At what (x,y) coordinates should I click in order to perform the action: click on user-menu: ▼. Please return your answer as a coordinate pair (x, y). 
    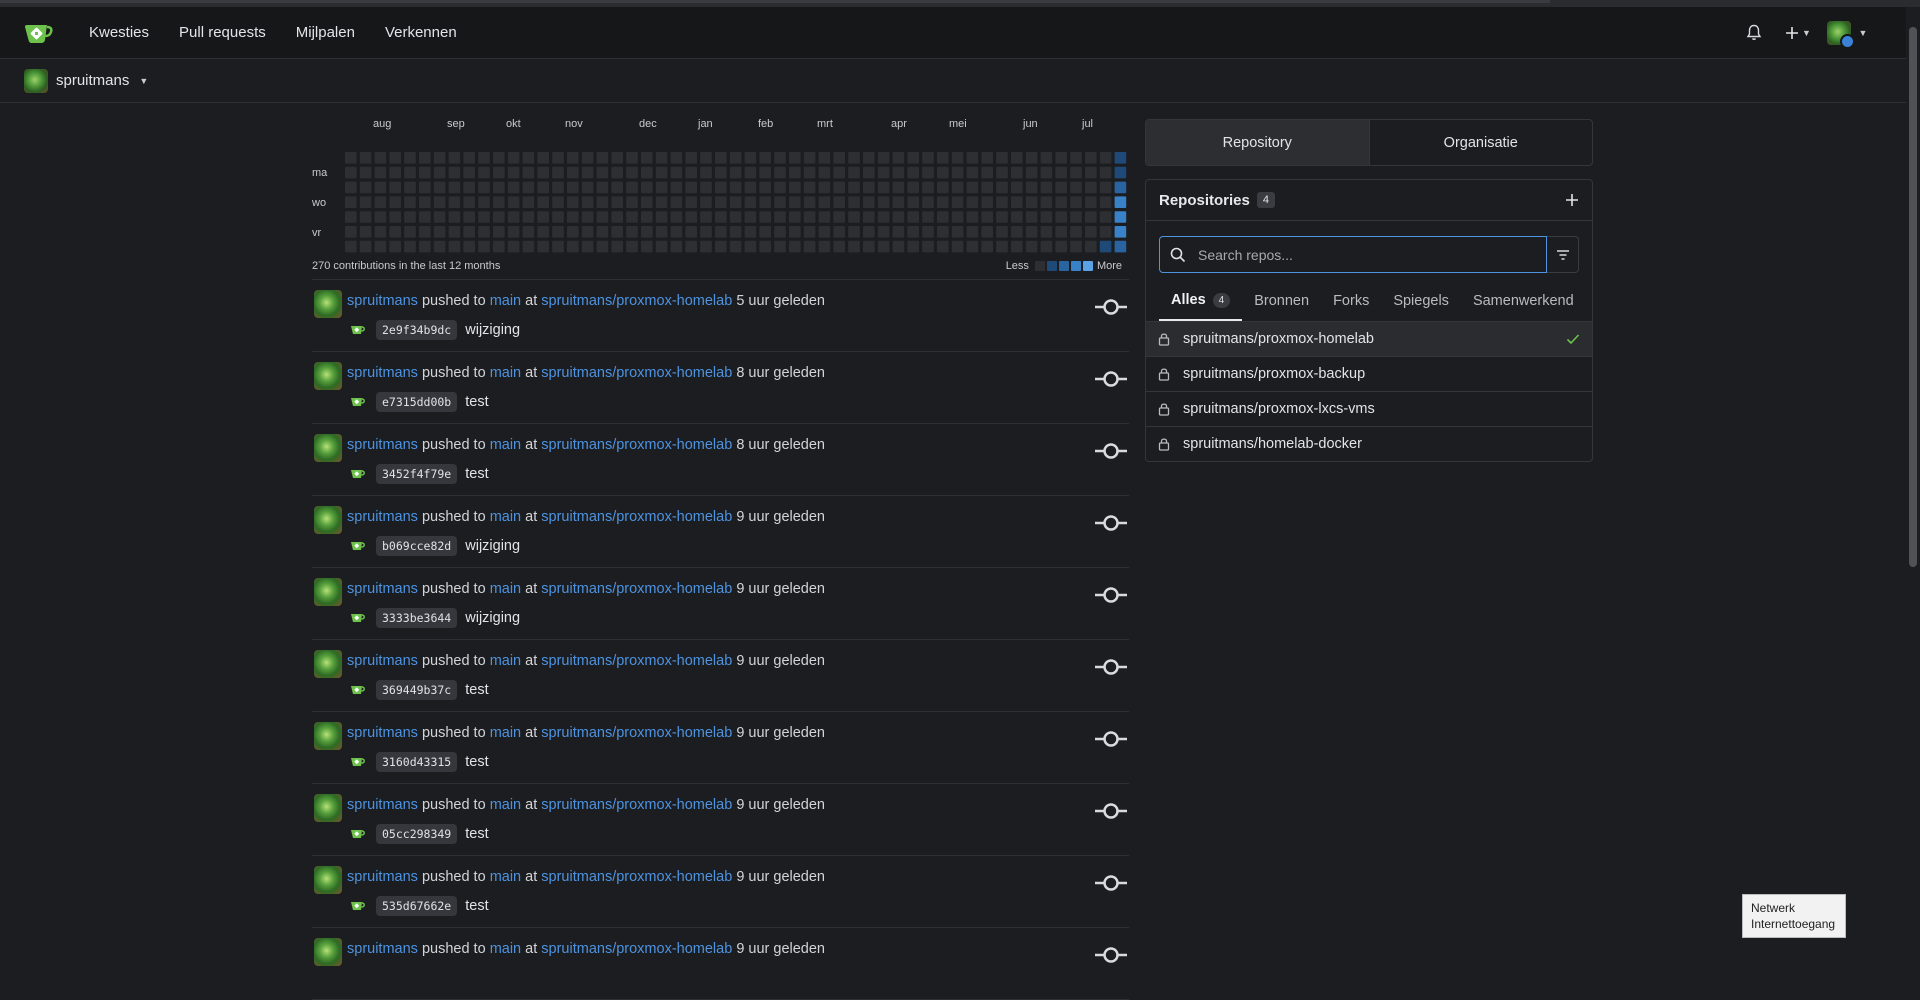
    Looking at the image, I should click on (1847, 33).